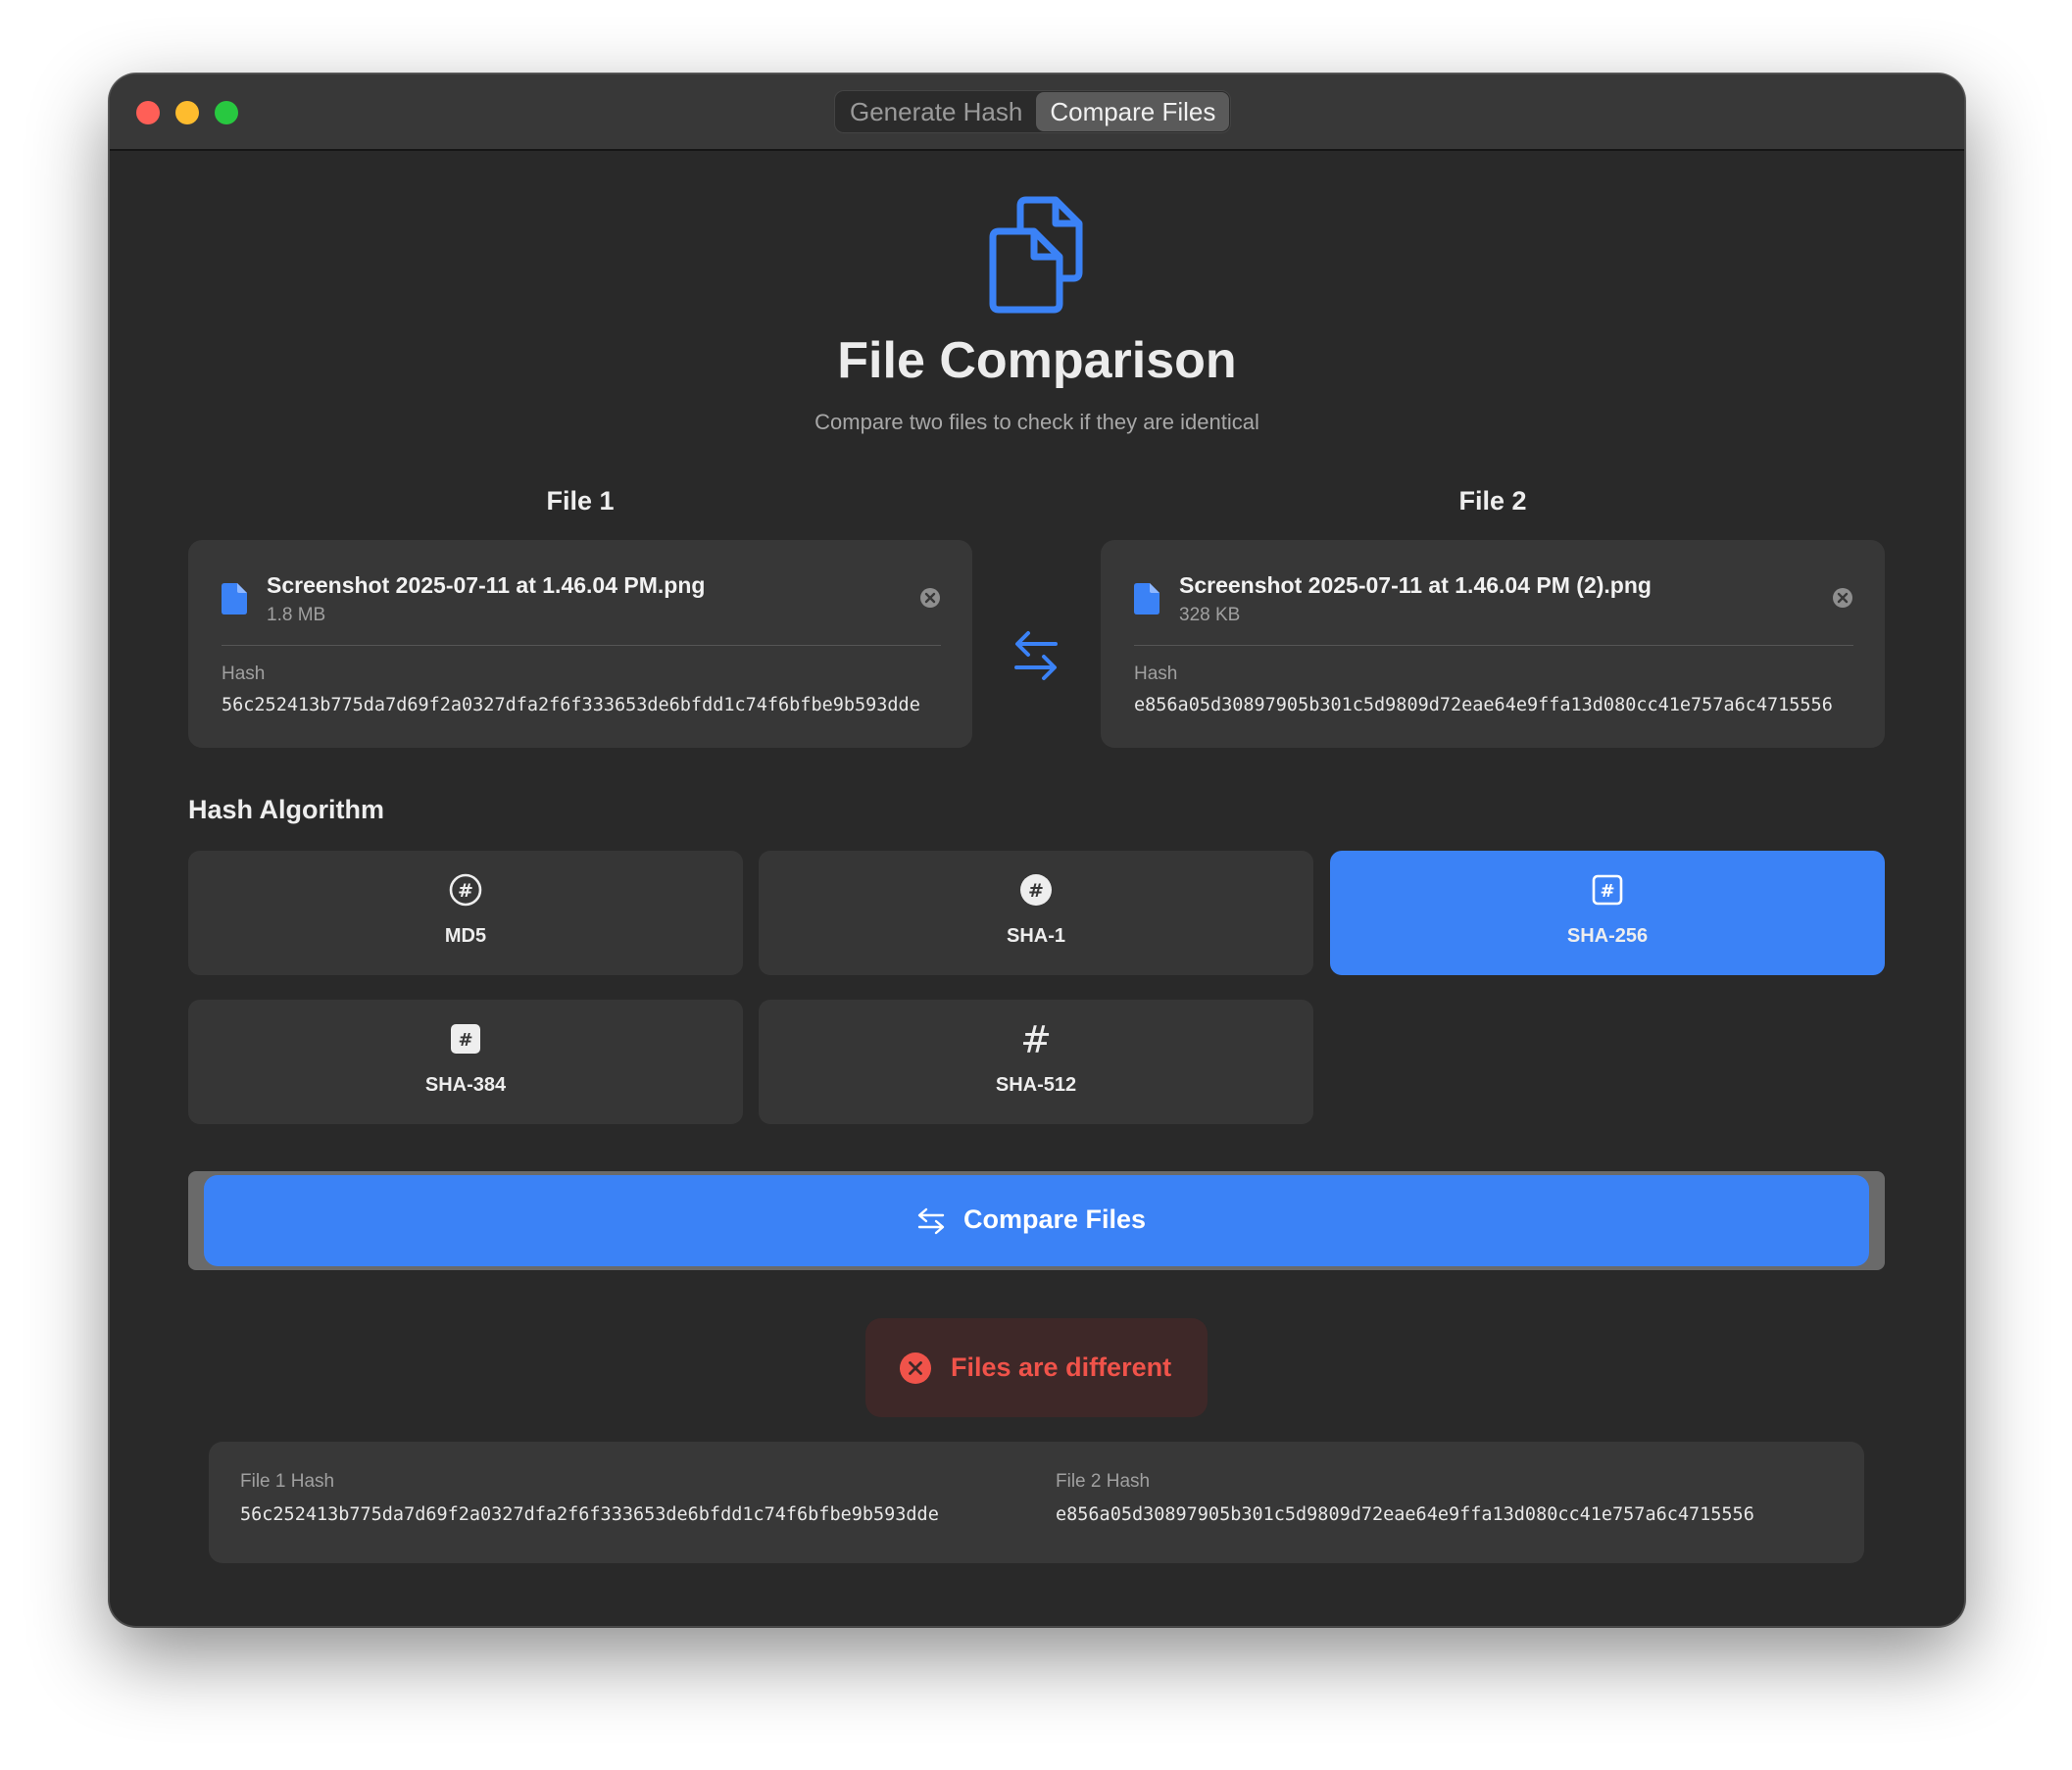  I want to click on x-circle-icon, so click(915, 1368).